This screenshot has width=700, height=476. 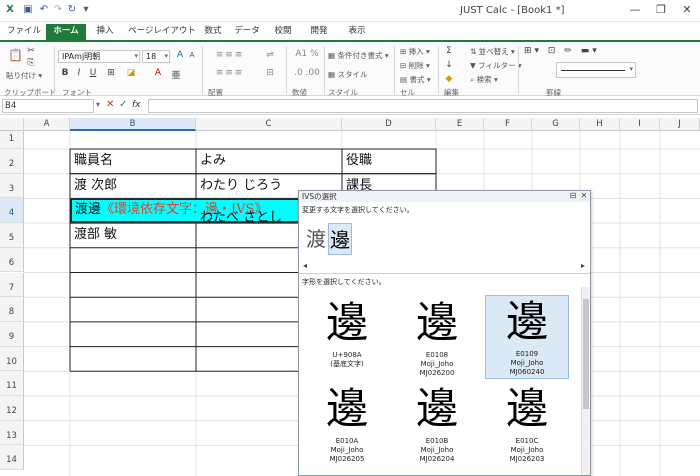 What do you see at coordinates (358, 55) in the screenshot?
I see `conditional-format-button: ▦ 条件付き書式 ▾` at bounding box center [358, 55].